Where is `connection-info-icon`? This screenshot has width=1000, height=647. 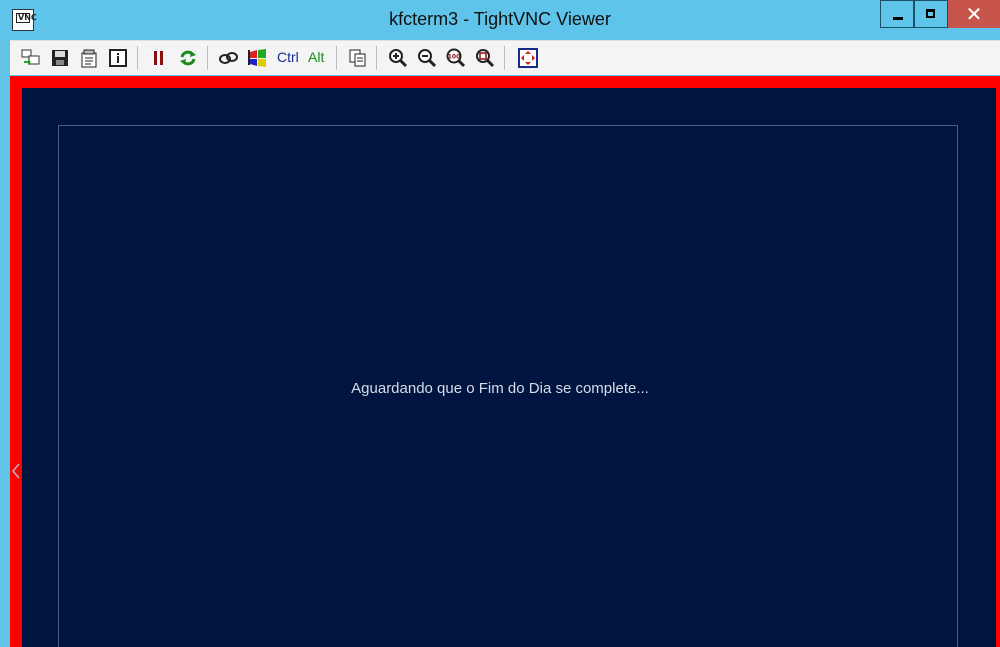 connection-info-icon is located at coordinates (118, 58).